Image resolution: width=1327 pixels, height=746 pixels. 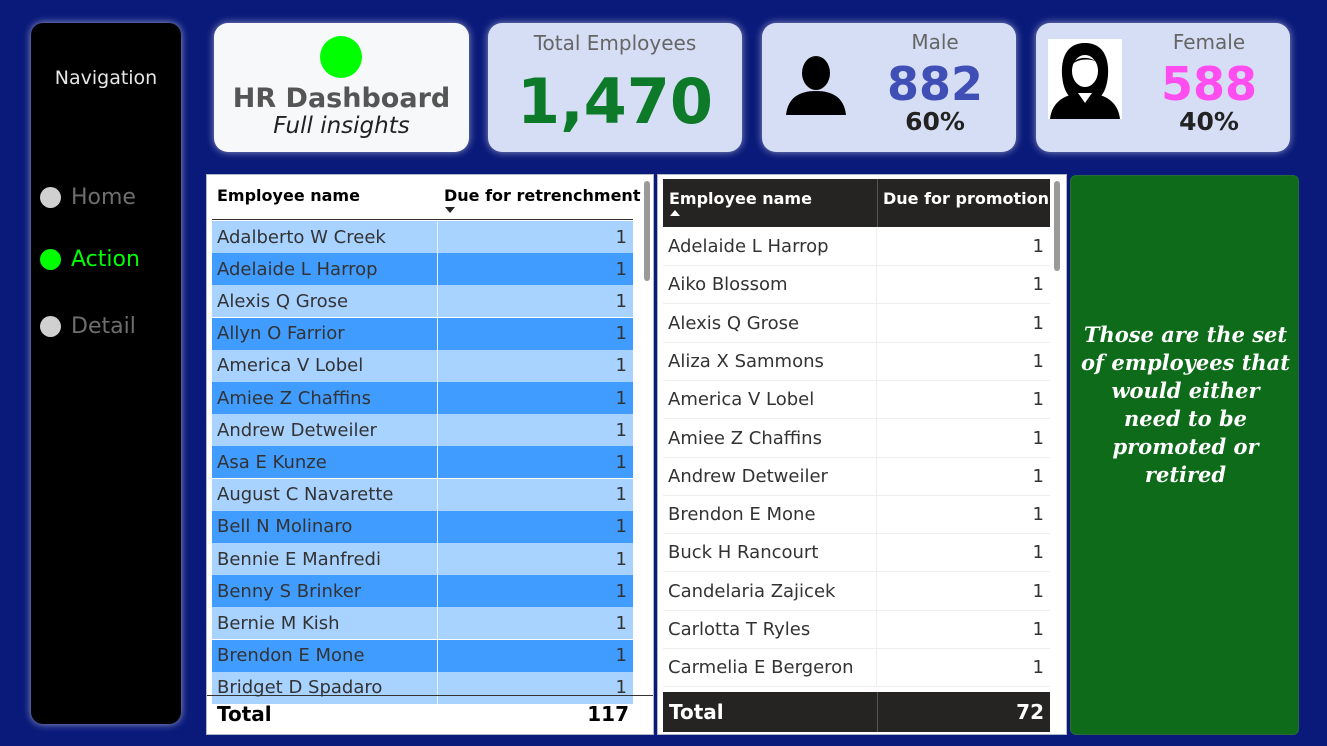 I want to click on employee-name-cell: Allyn O Farrior, so click(x=325, y=333).